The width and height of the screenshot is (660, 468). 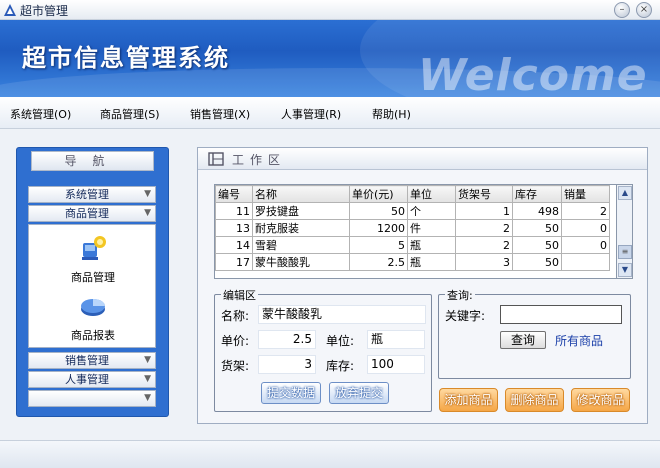 I want to click on shelf-label: 货架:, so click(x=235, y=366).